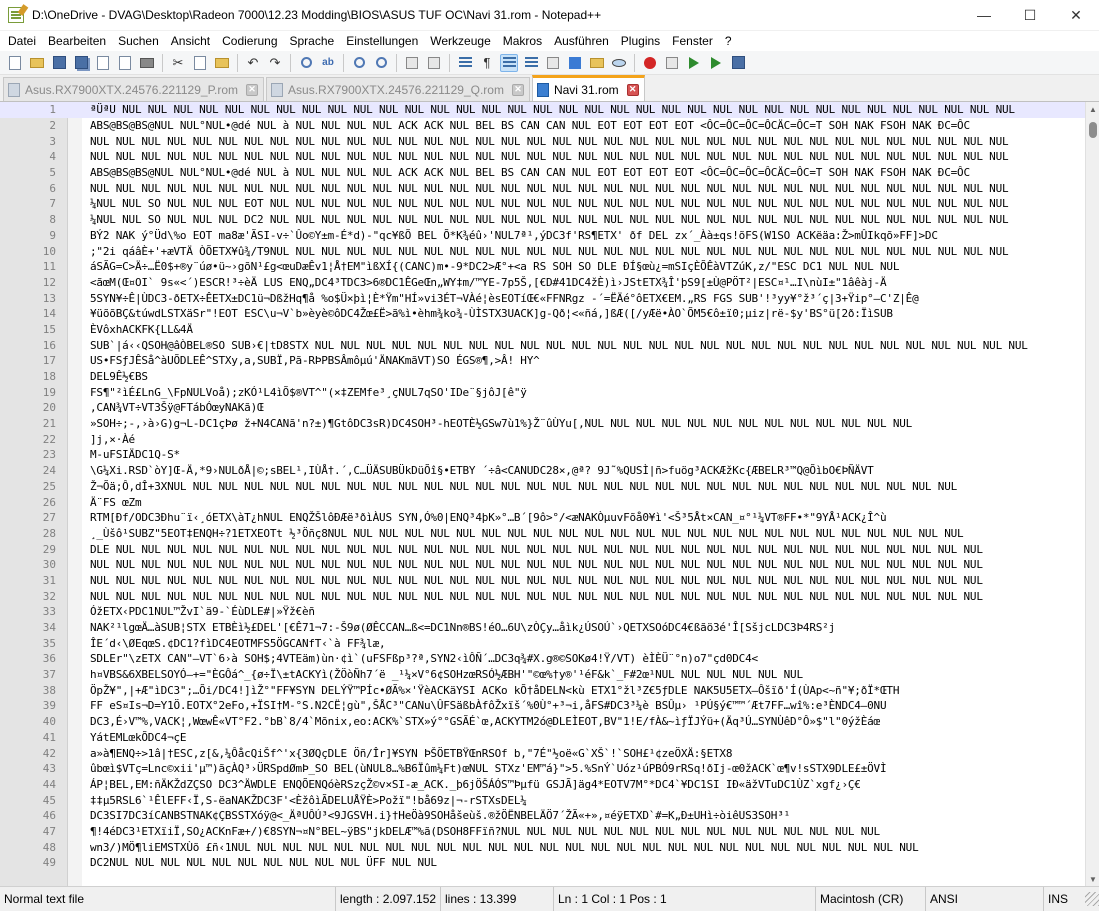 The height and width of the screenshot is (911, 1099). What do you see at coordinates (1064, 899) in the screenshot?
I see `status-insert-mode: INS` at bounding box center [1064, 899].